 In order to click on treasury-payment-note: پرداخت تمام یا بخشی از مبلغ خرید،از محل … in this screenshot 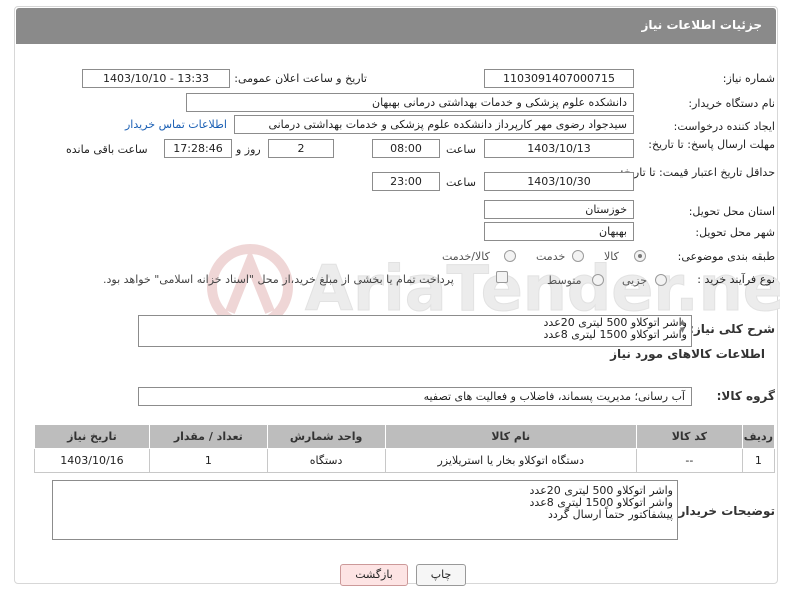, I will do `click(278, 279)`.